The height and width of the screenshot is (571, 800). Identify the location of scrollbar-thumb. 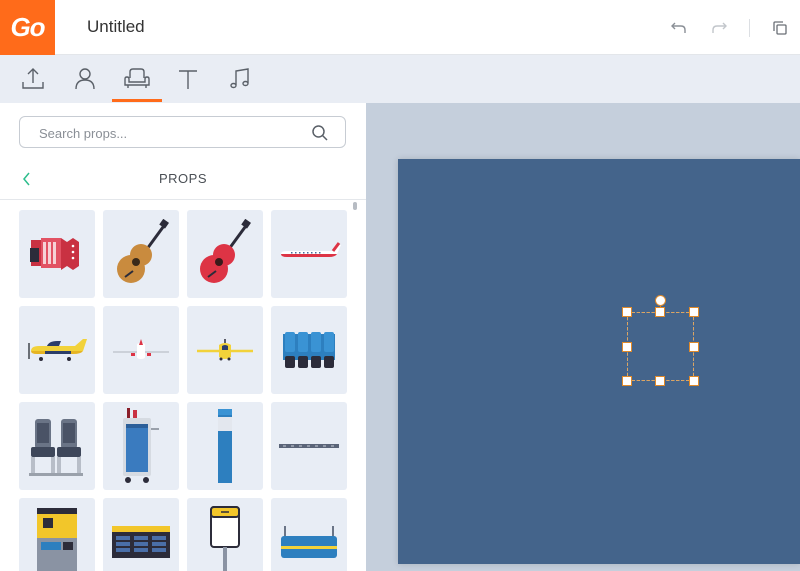
(355, 206).